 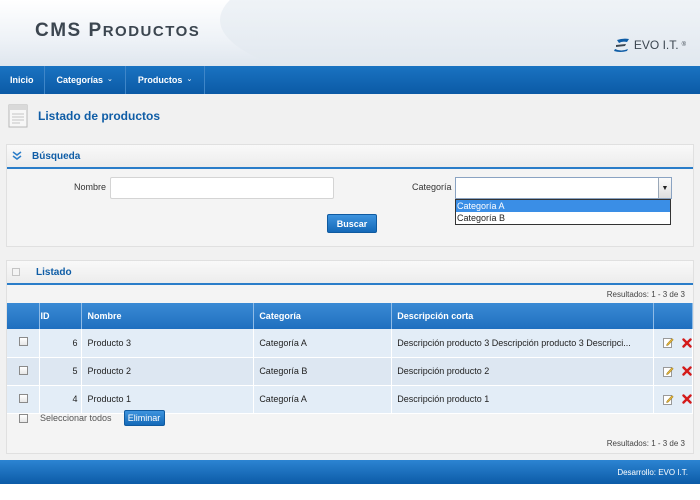 I want to click on document-icon, so click(x=18, y=116).